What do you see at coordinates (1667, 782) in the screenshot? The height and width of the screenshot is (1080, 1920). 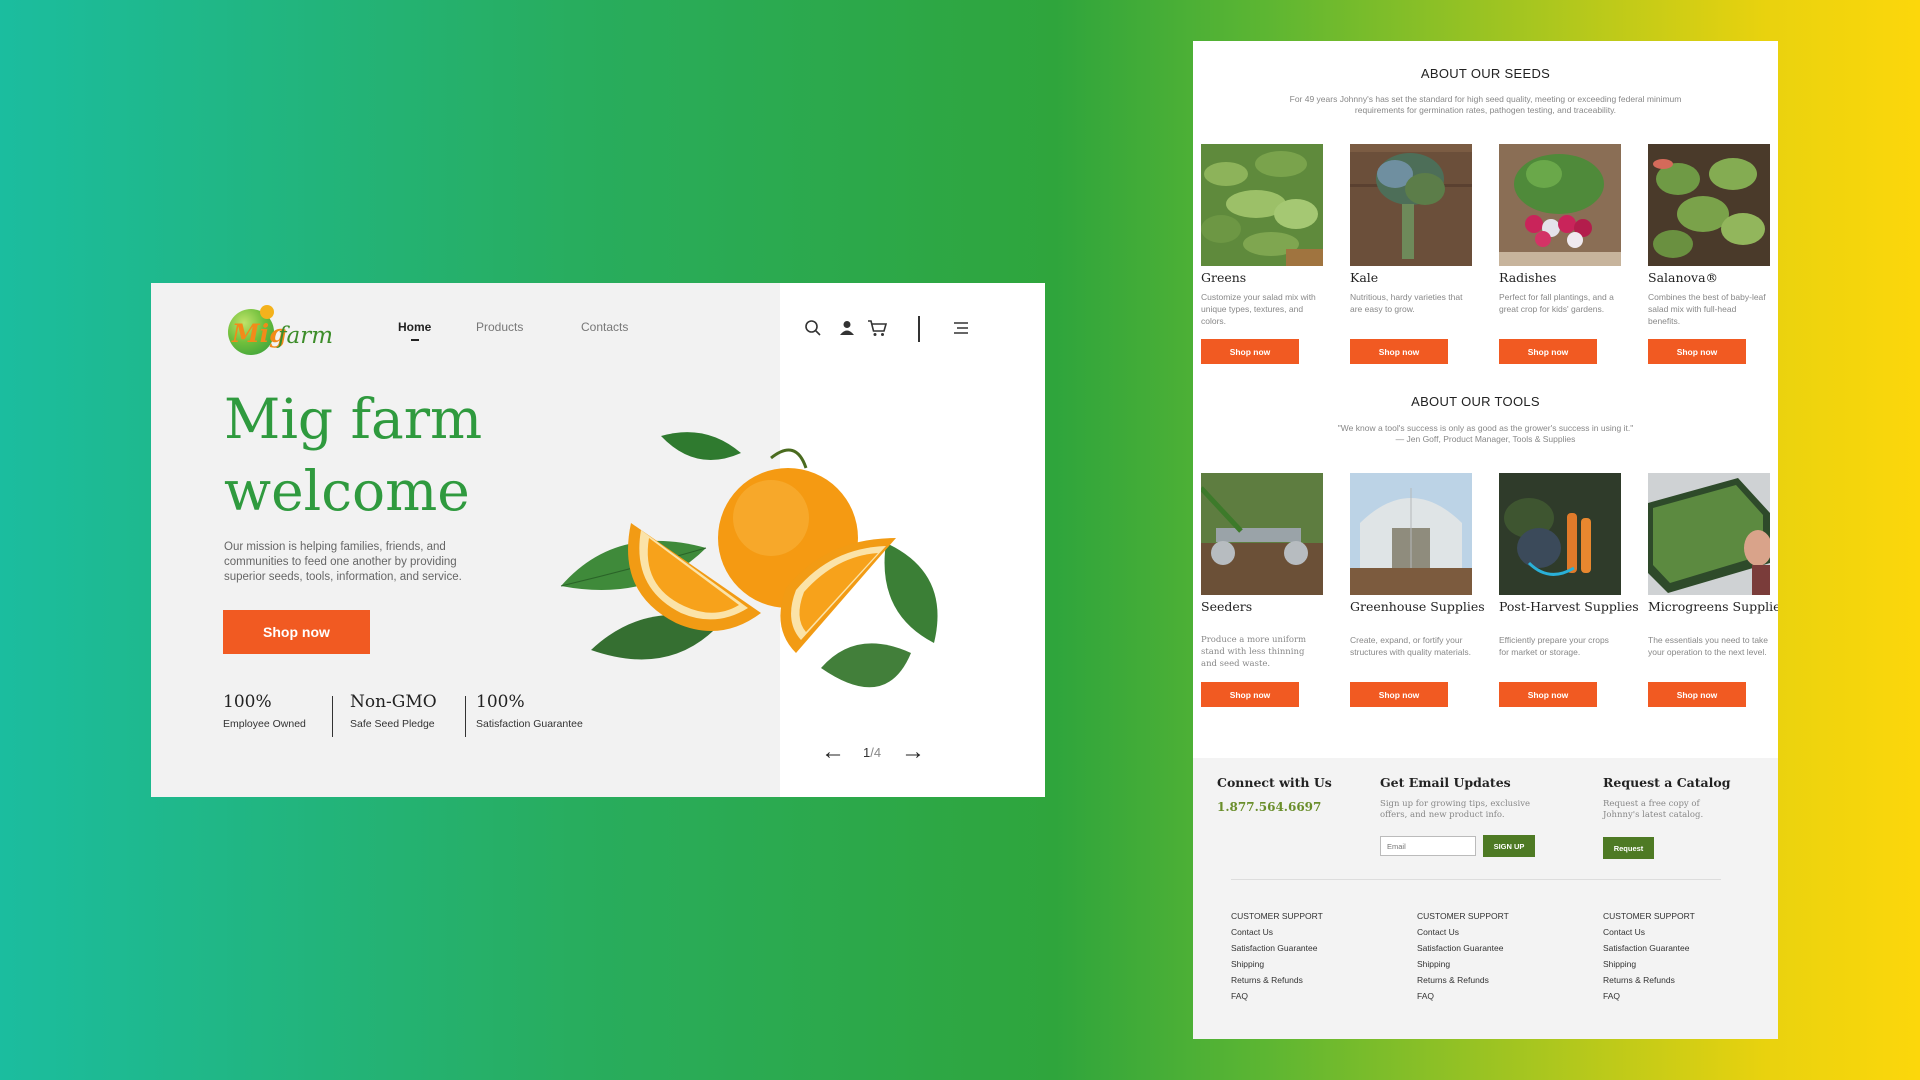 I see `catalog-title: Request a Catalog` at bounding box center [1667, 782].